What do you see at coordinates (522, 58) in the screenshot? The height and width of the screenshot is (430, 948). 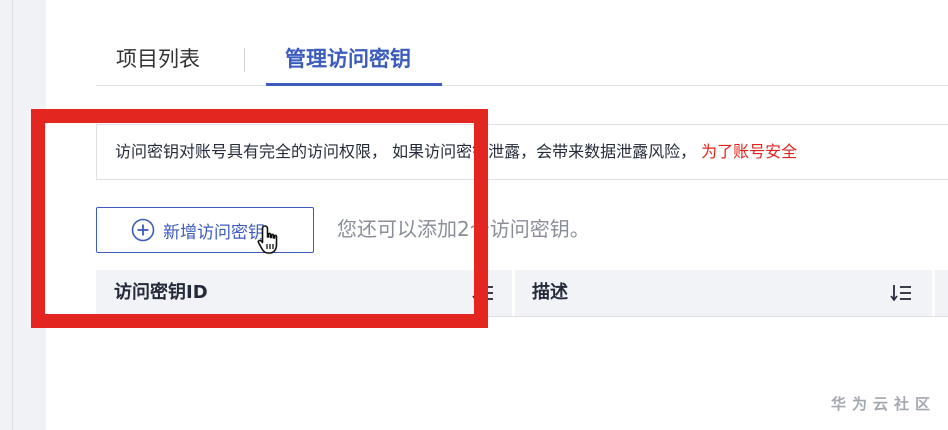 I see `tab-bar: 项目列表 管理访问密钥` at bounding box center [522, 58].